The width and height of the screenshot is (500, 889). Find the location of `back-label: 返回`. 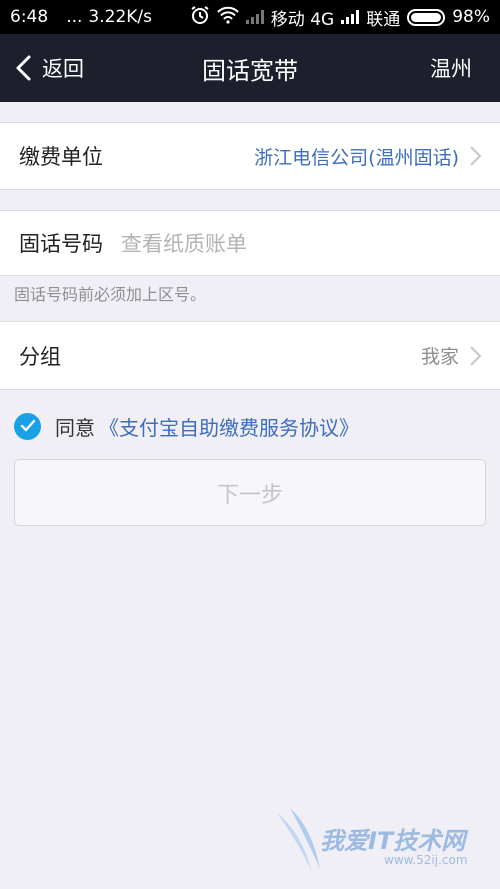

back-label: 返回 is located at coordinates (63, 69).